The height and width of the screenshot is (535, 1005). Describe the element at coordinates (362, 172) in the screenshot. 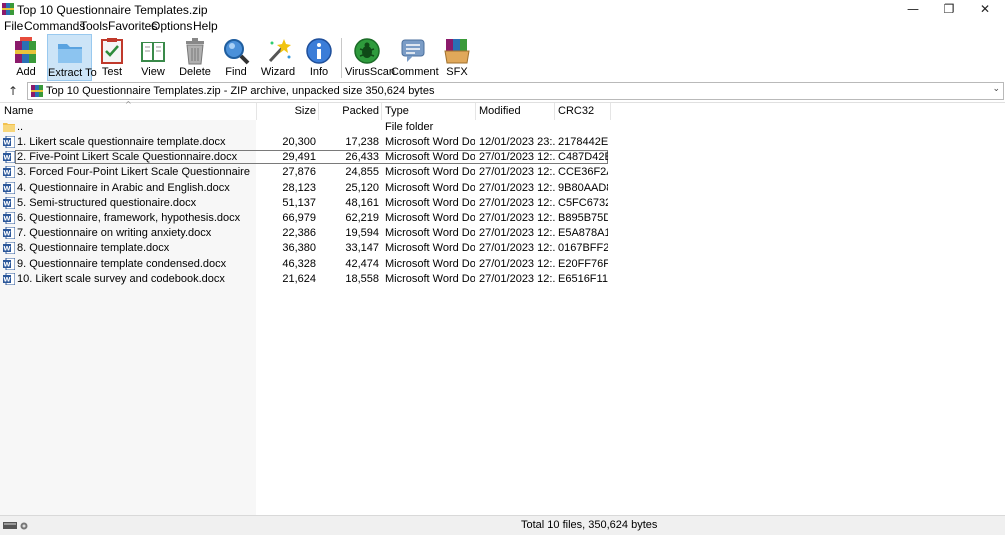

I see `file-packed: 24,855` at that location.